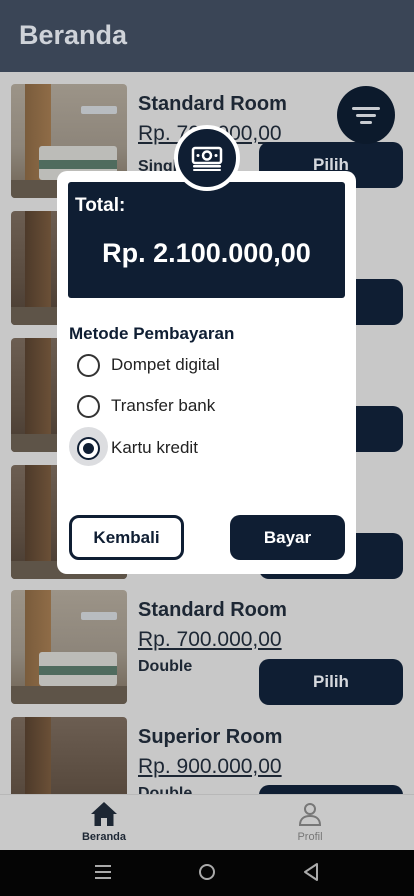 Image resolution: width=414 pixels, height=896 pixels. What do you see at coordinates (206, 253) in the screenshot?
I see `total-value: Rp. 2.100.000,00` at bounding box center [206, 253].